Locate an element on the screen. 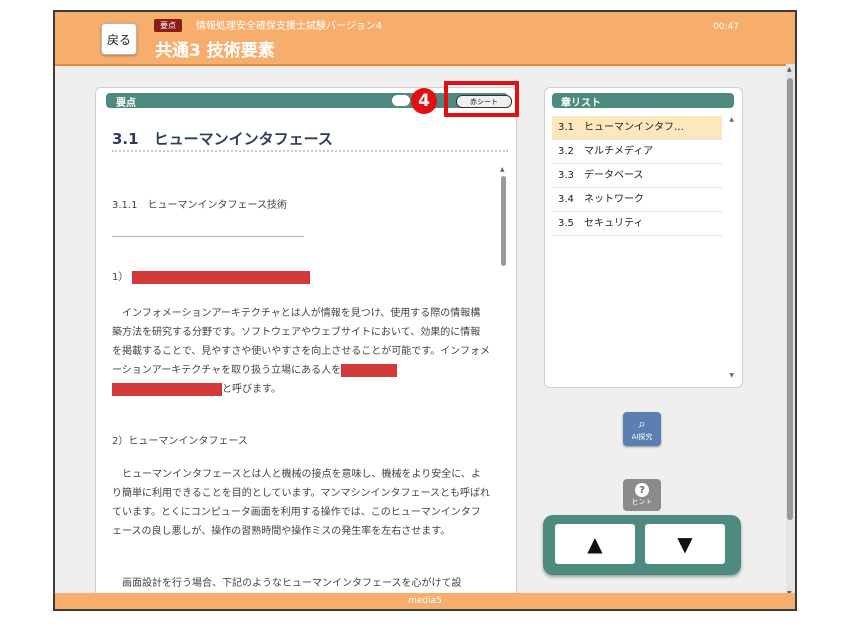 The height and width of the screenshot is (628, 848). magnifier-icon: ⌕ is located at coordinates (642, 424).